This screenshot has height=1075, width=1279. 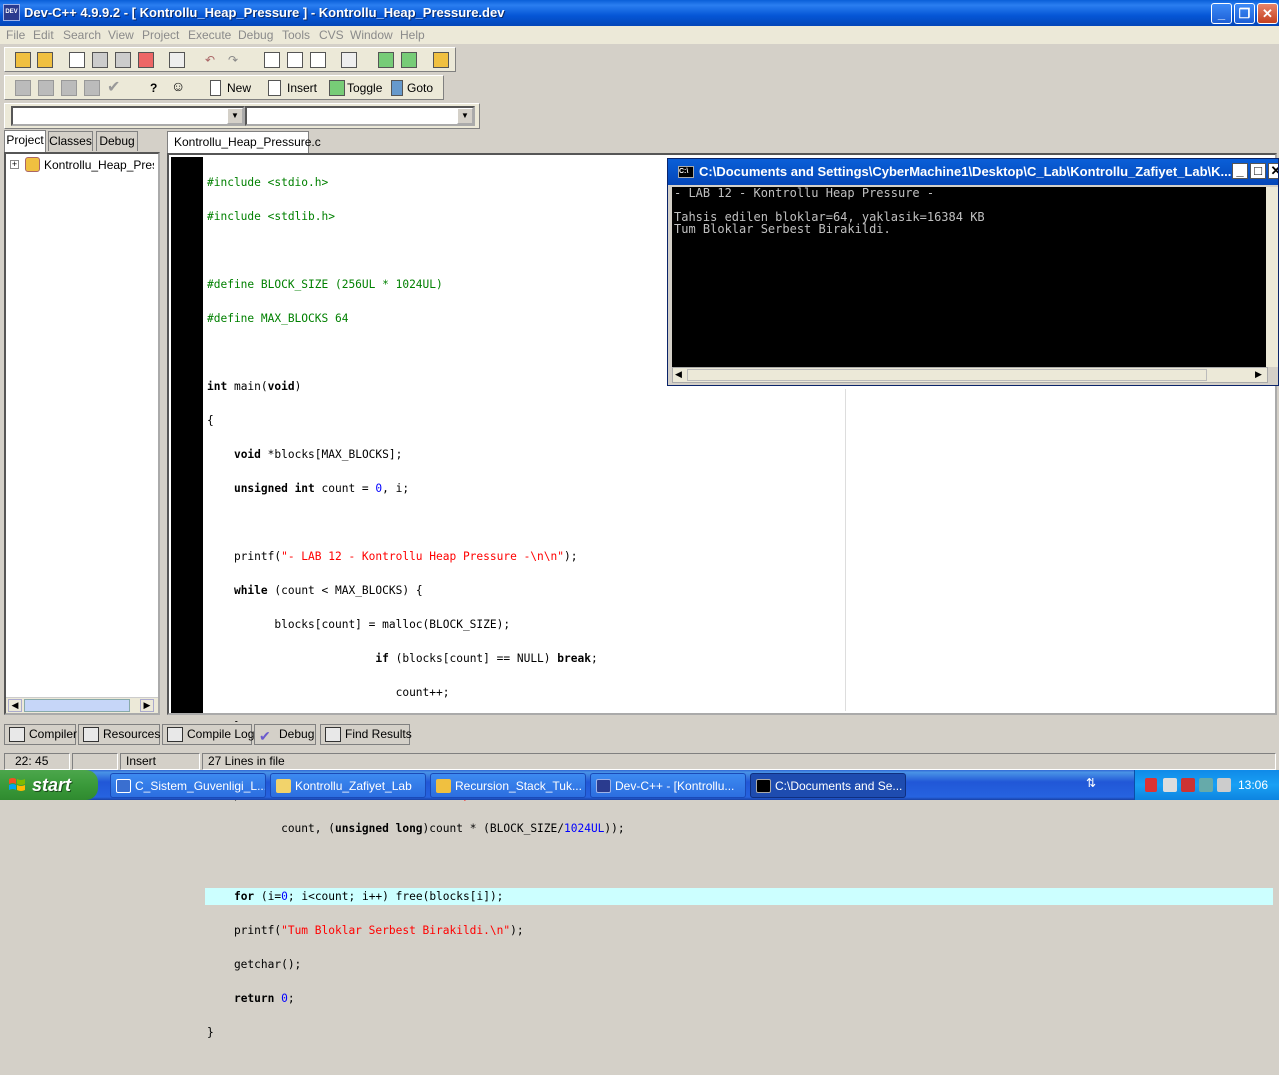 I want to click on volume-icon, so click(x=1224, y=785).